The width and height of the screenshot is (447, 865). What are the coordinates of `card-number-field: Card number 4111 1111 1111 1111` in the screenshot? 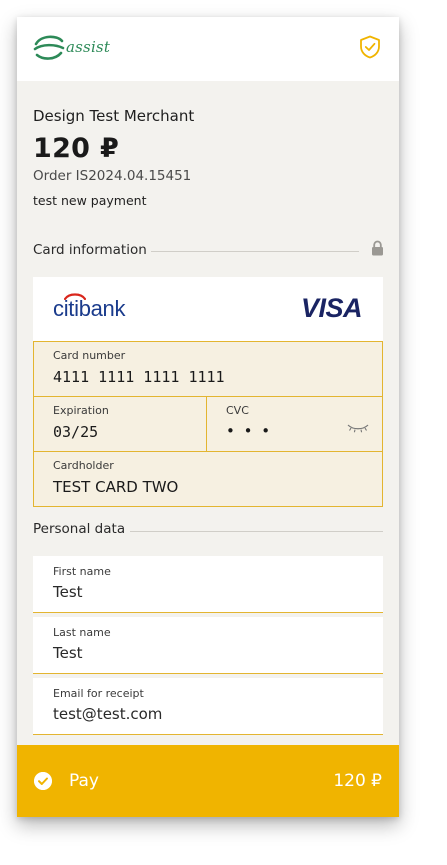 It's located at (208, 369).